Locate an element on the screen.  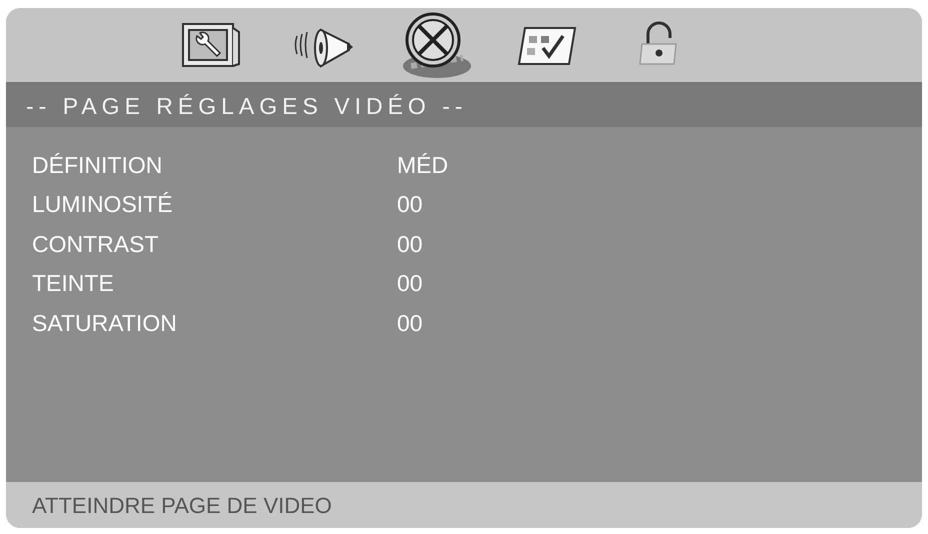
setting-value: MÉD is located at coordinates (422, 165).